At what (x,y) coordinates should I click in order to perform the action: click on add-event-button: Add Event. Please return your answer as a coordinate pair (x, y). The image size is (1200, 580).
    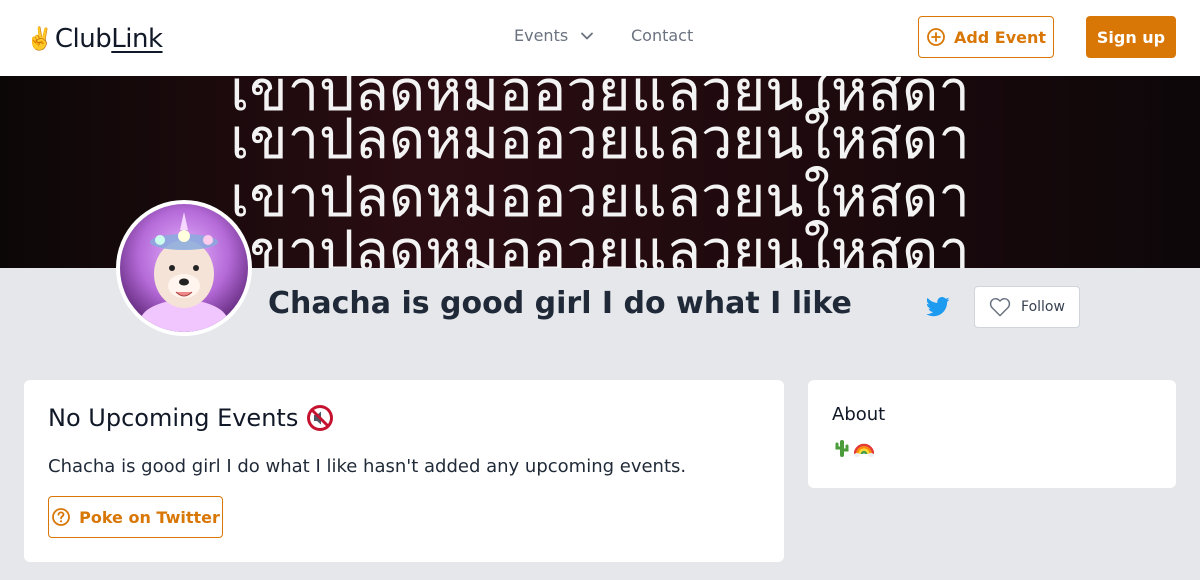
    Looking at the image, I should click on (986, 37).